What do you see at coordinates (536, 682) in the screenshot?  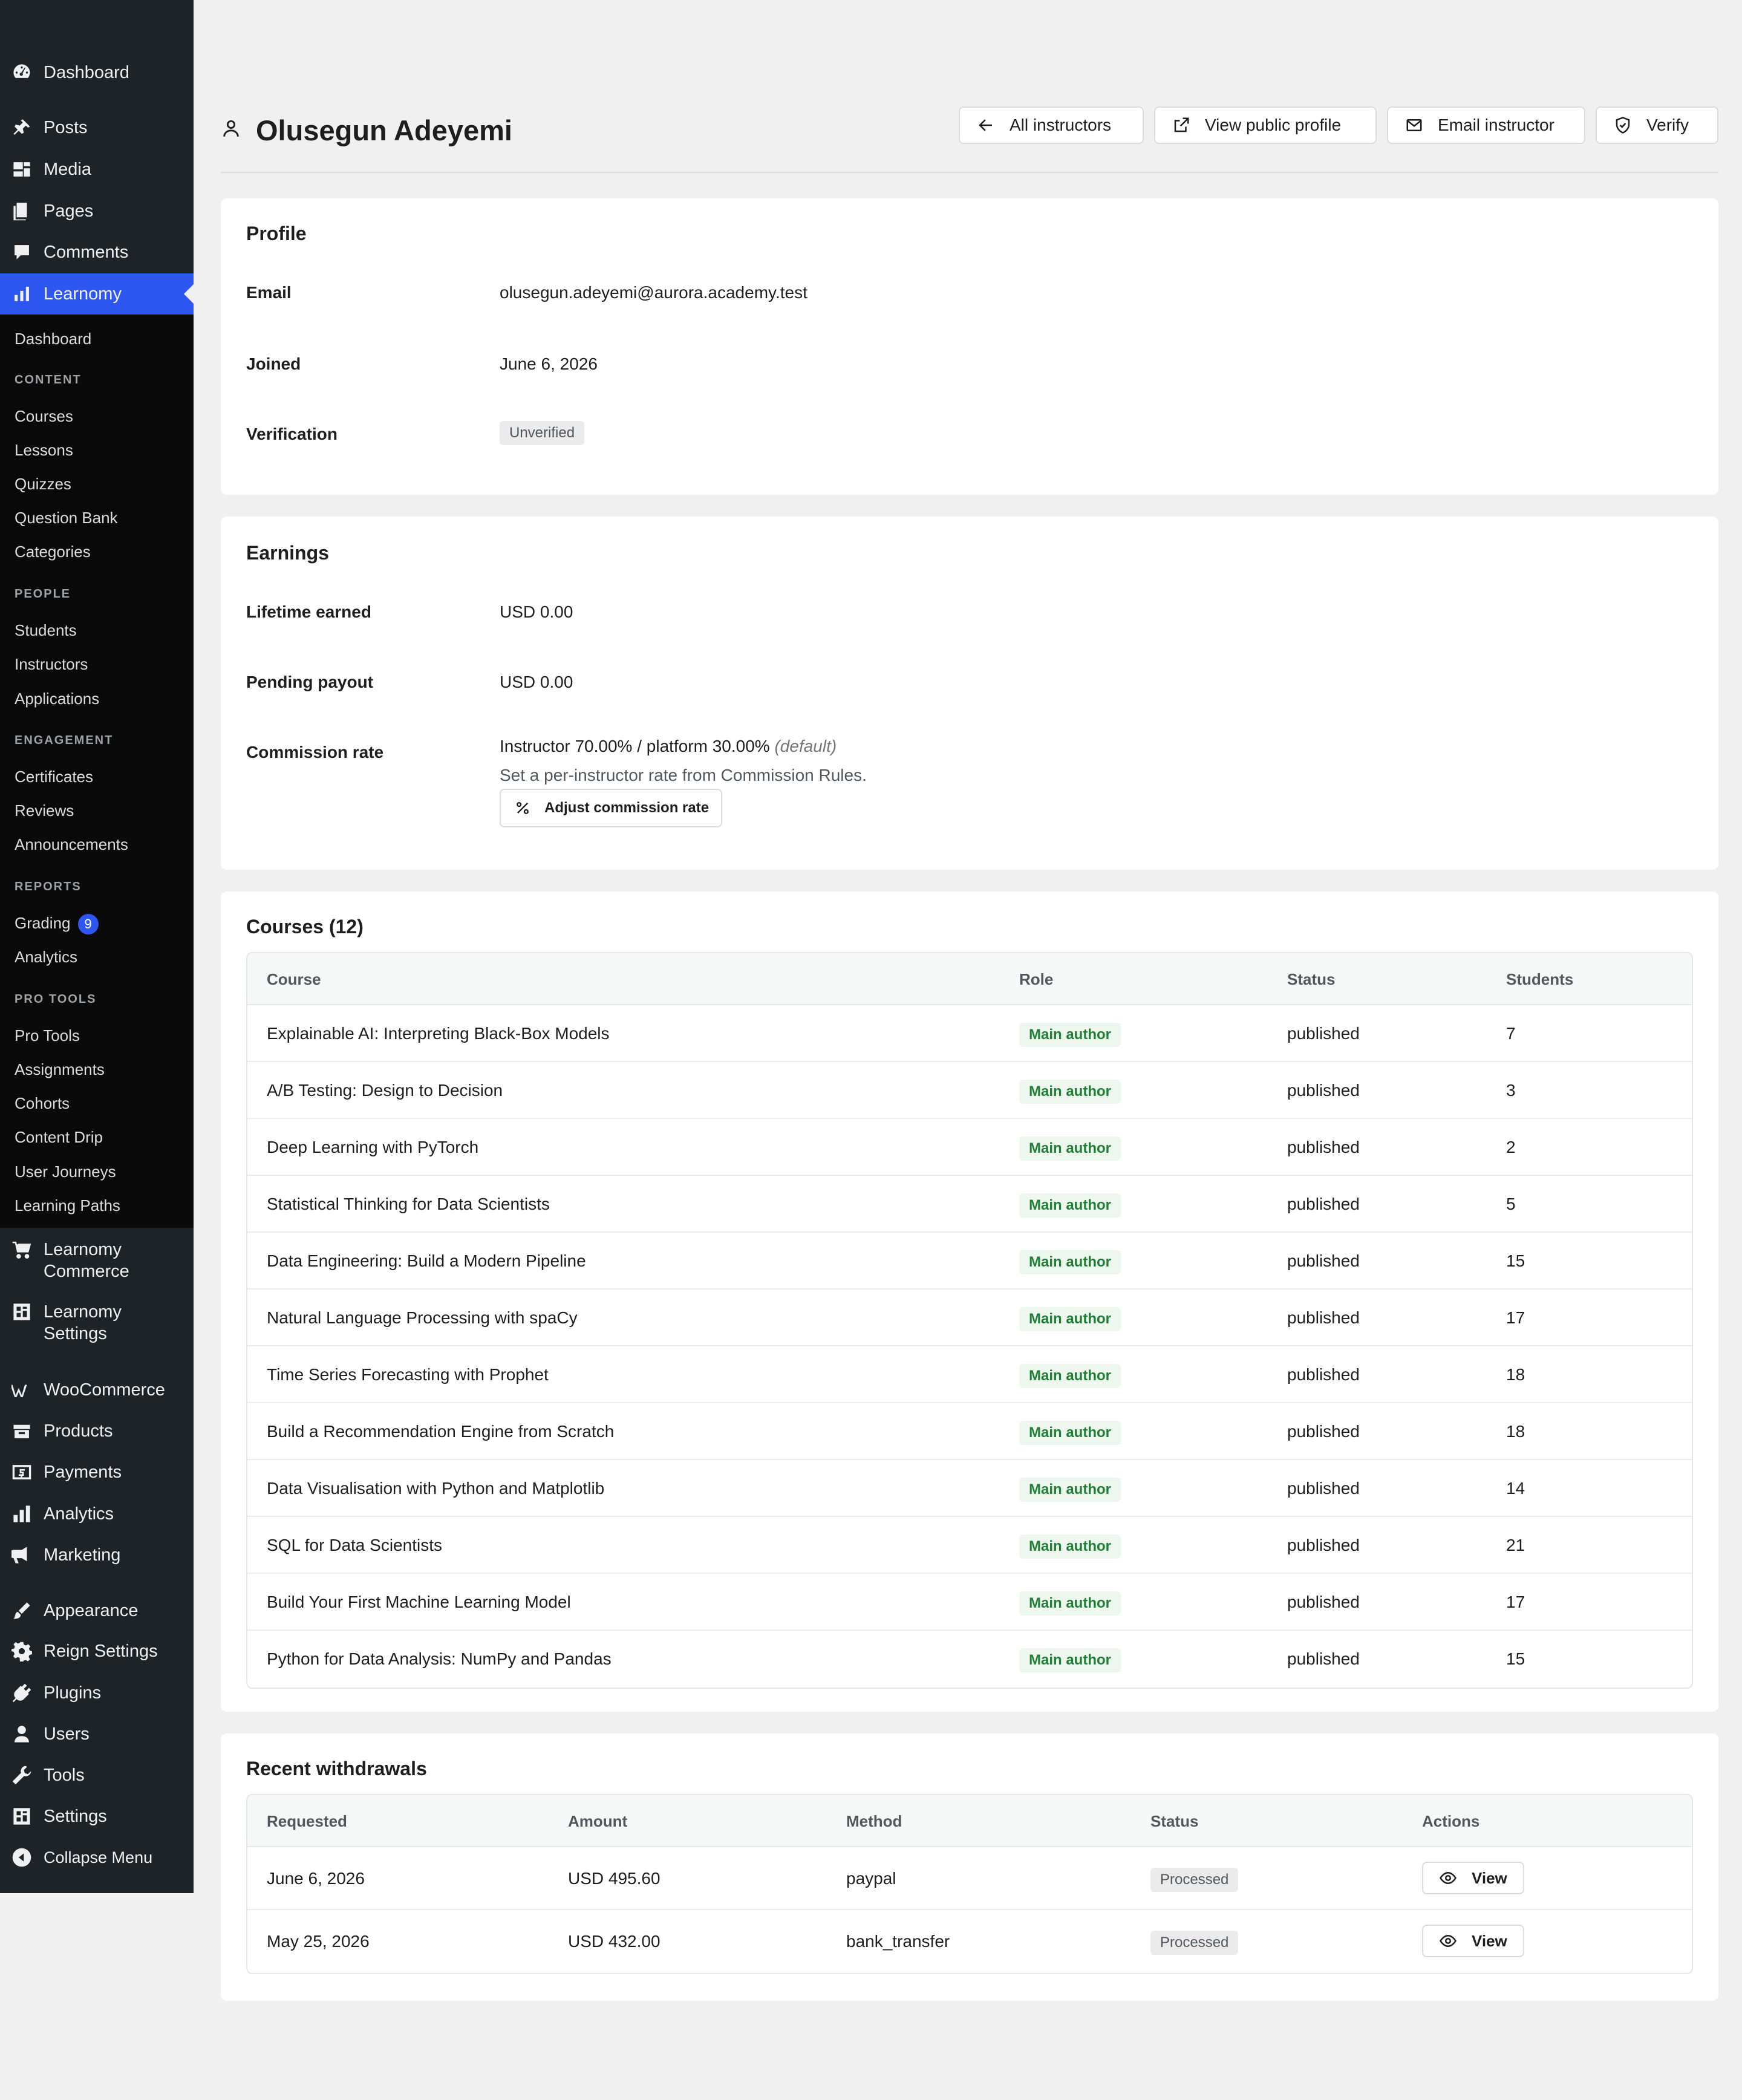 I see `pending-payout-value: USD 0.00` at bounding box center [536, 682].